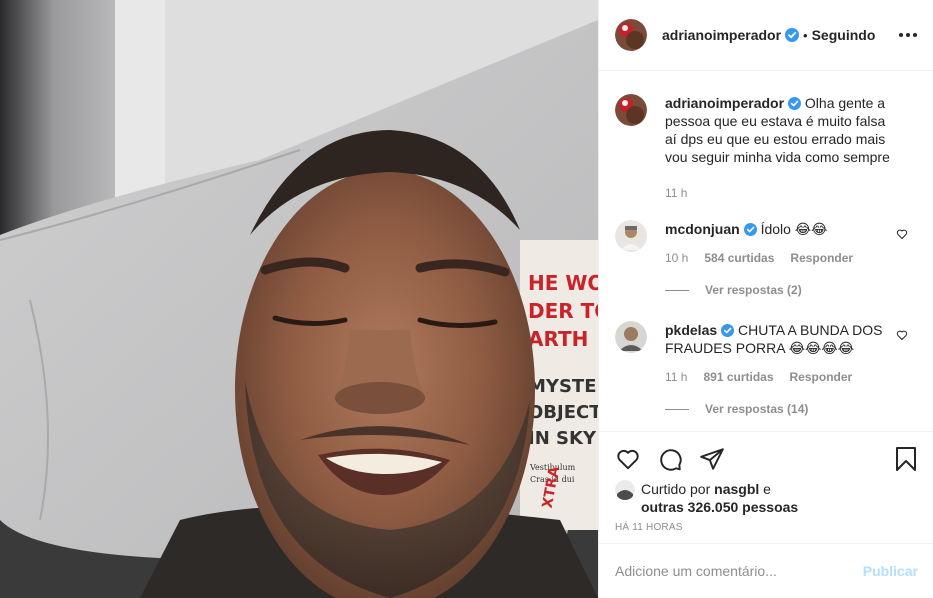  Describe the element at coordinates (844, 35) in the screenshot. I see `following-button: Seguindo` at that location.